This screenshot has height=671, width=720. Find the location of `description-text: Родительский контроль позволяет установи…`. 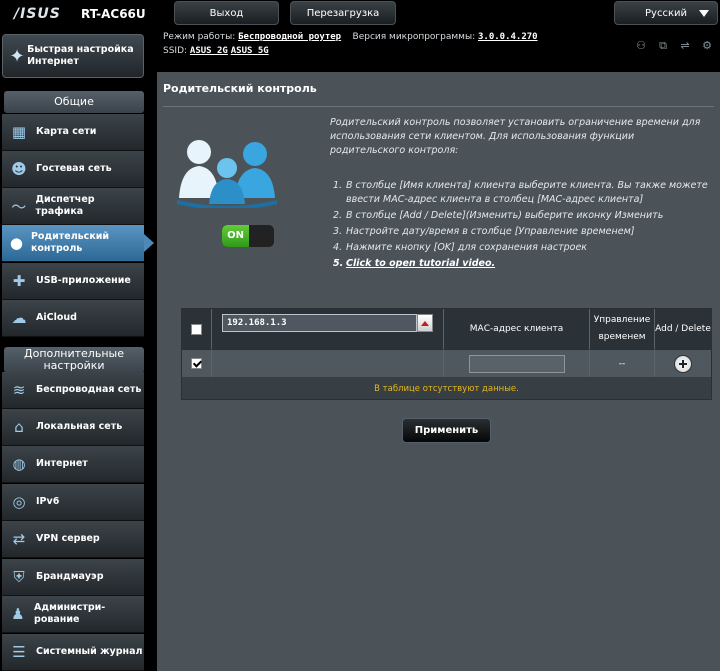

description-text: Родительский контроль позволяет установи… is located at coordinates (515, 136).